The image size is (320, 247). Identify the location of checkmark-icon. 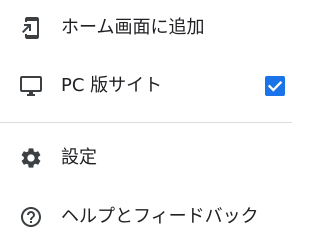
(275, 86).